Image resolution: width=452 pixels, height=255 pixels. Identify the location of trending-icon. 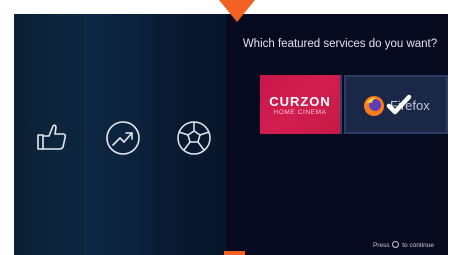
(123, 138).